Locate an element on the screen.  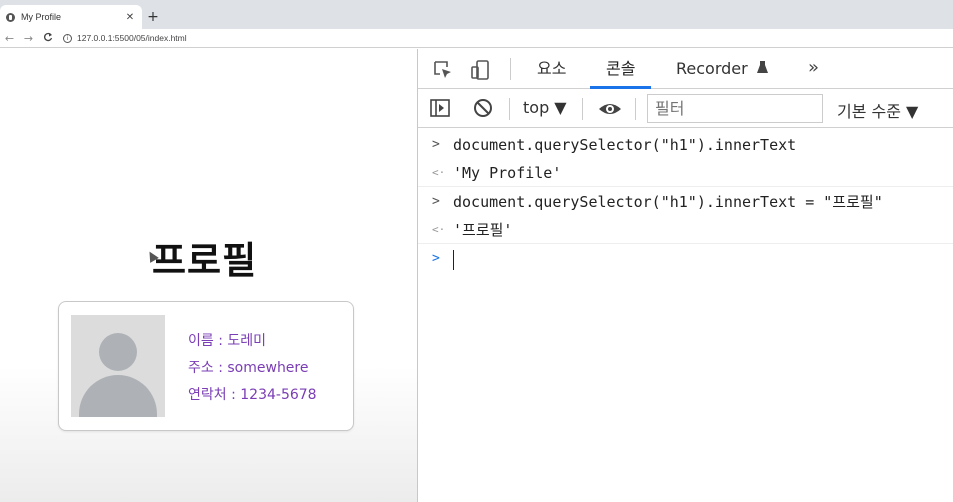
console-output-text: '프로필' is located at coordinates (483, 230).